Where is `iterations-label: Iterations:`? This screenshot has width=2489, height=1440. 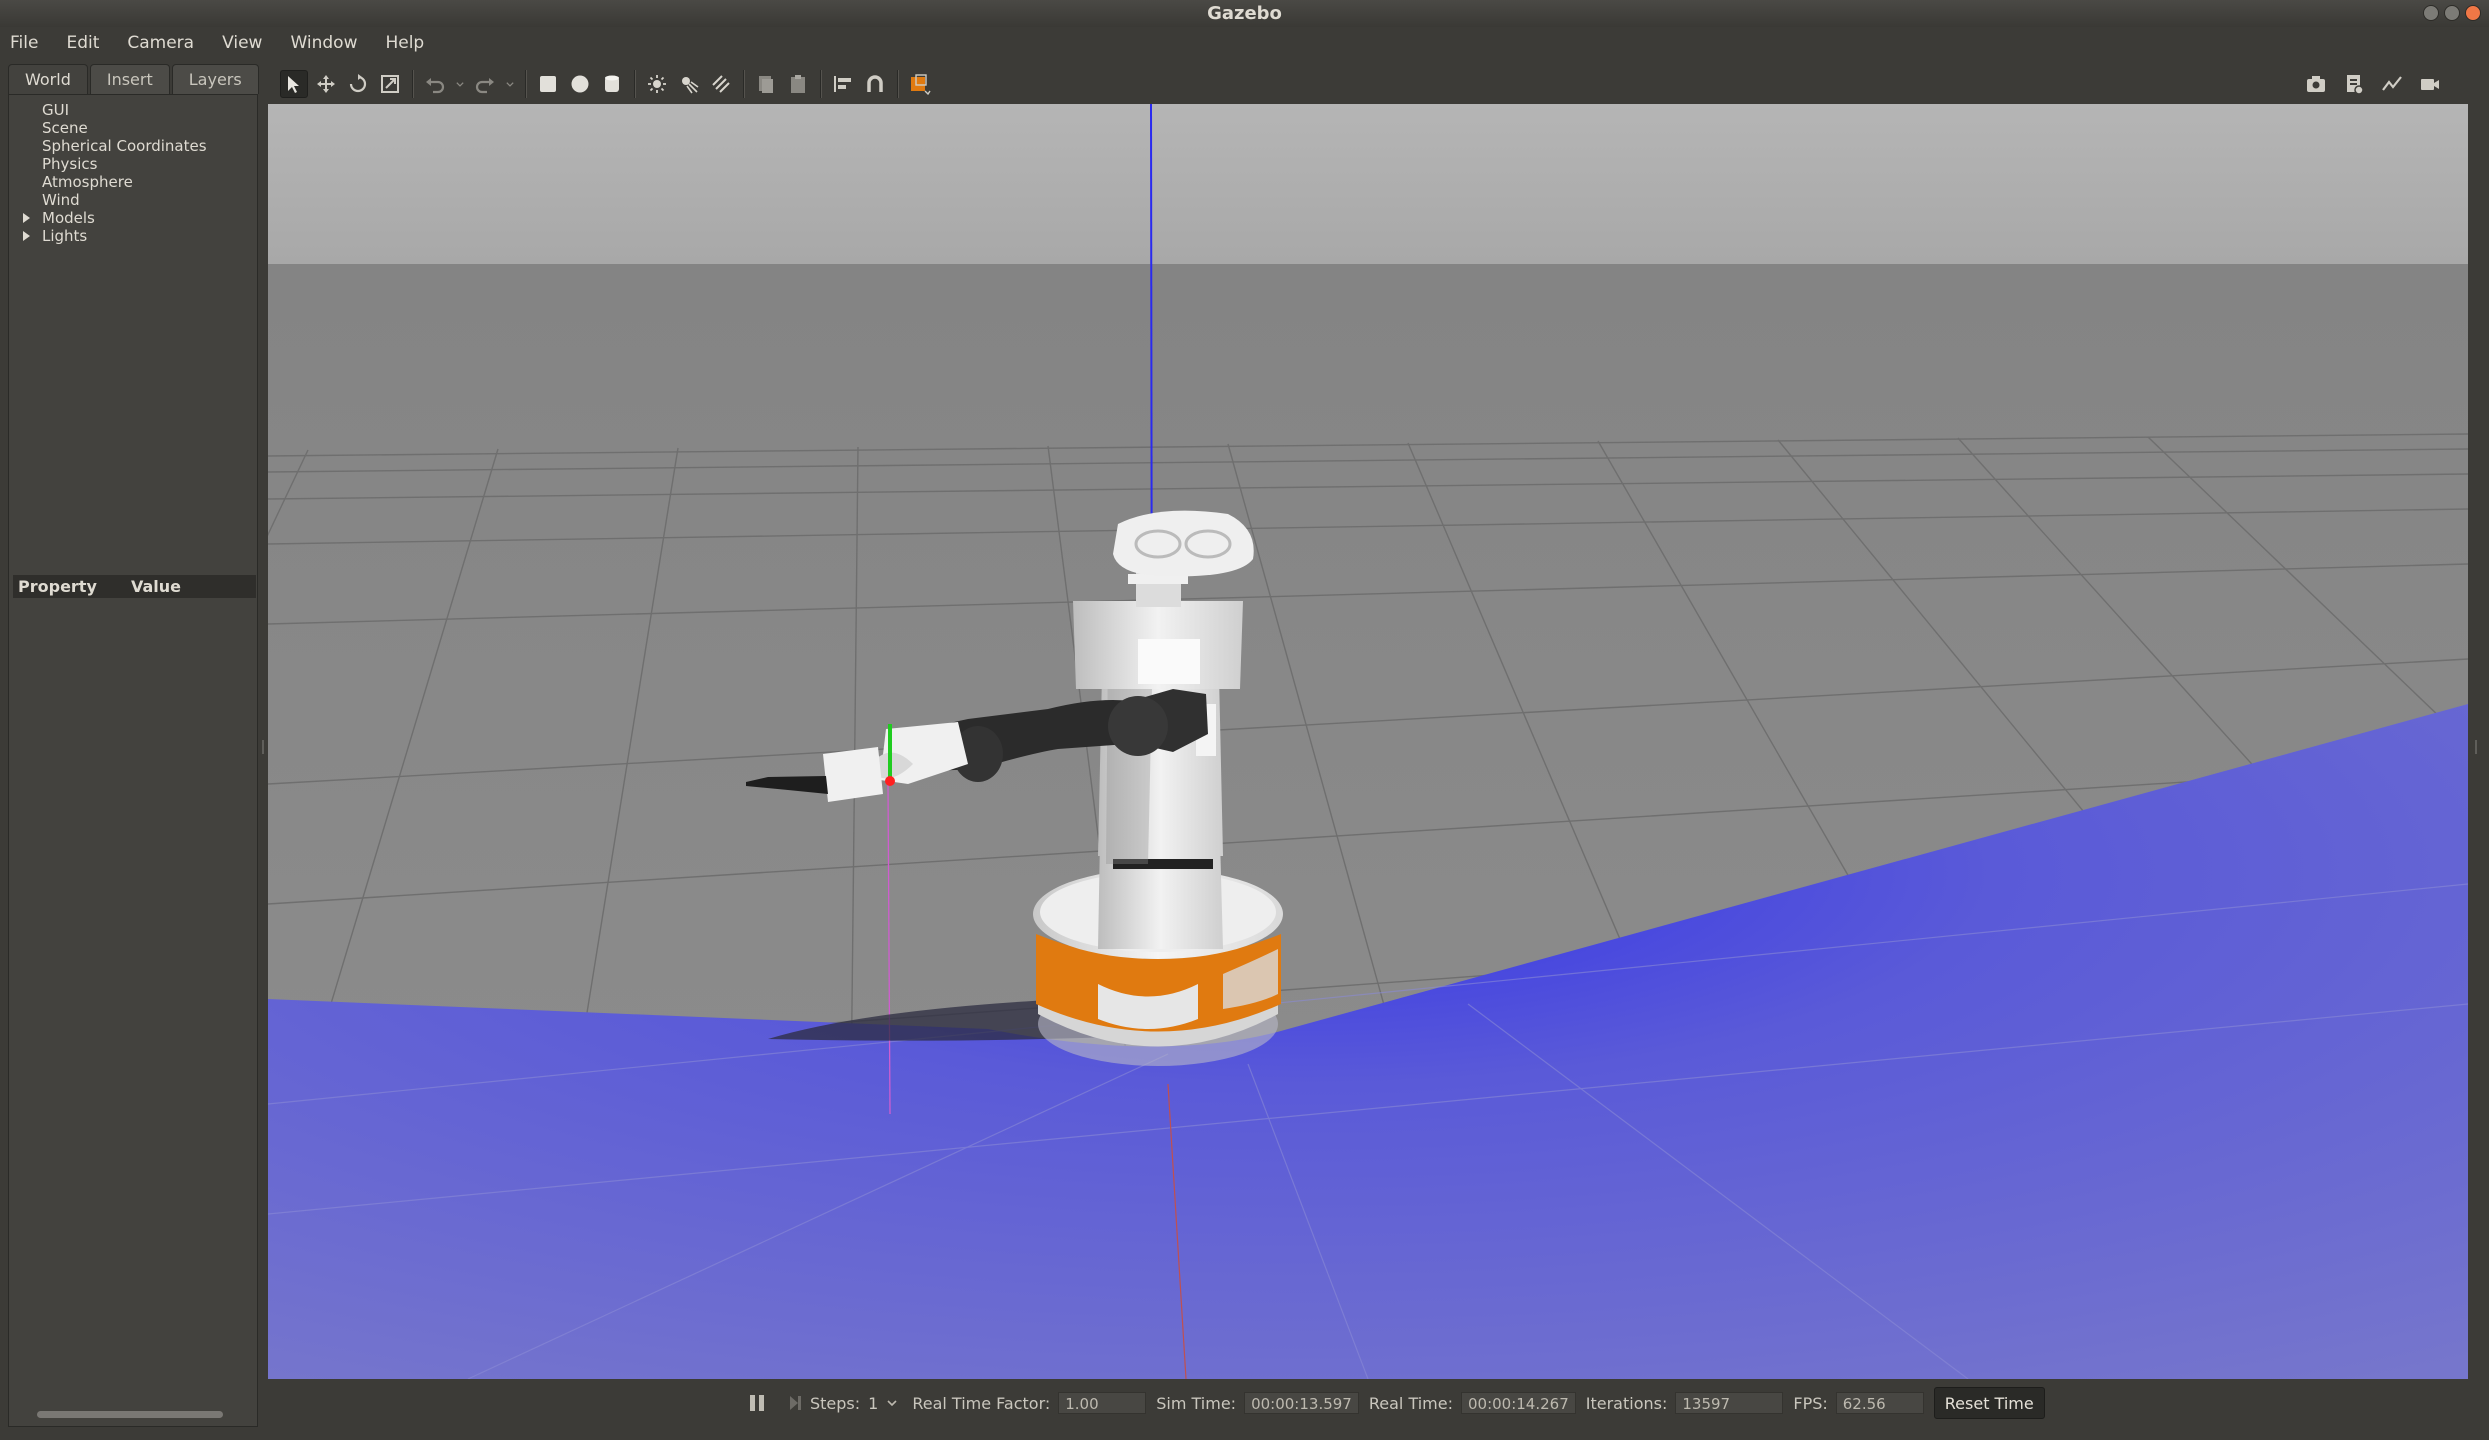
iterations-label: Iterations: is located at coordinates (1626, 1403).